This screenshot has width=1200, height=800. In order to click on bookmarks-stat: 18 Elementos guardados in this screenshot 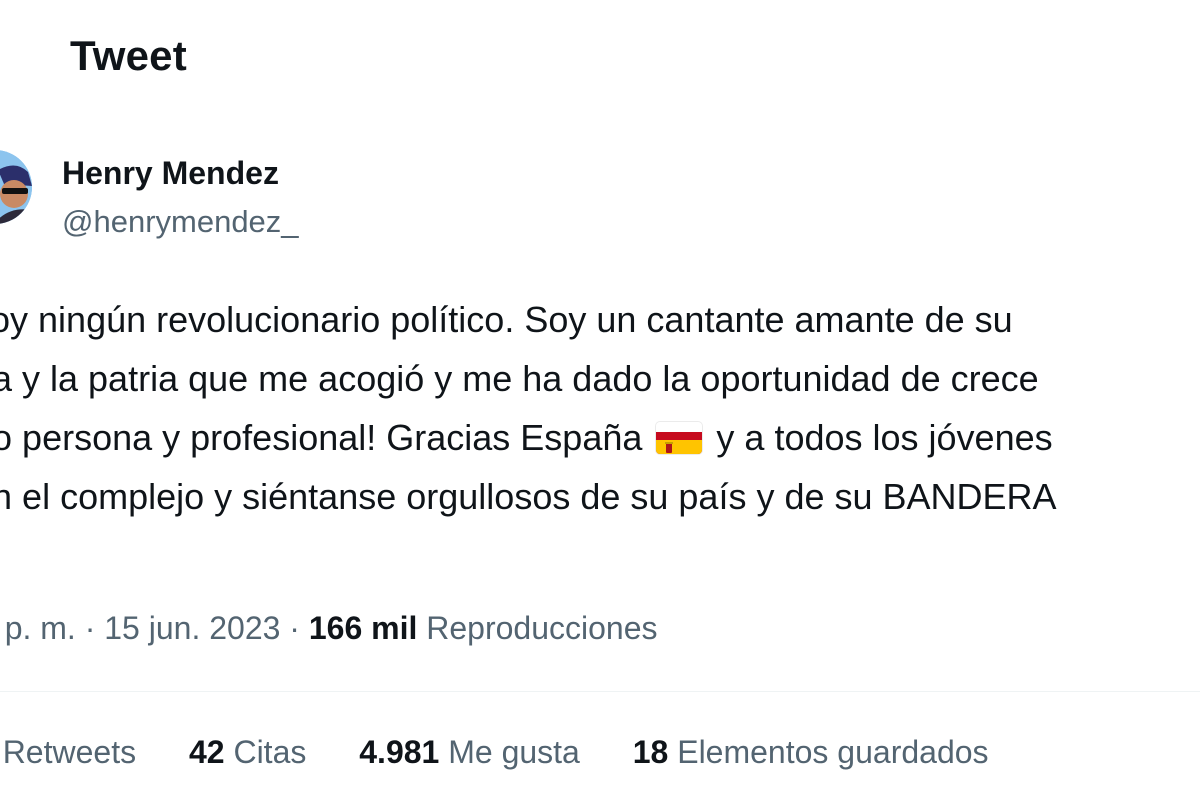, I will do `click(811, 752)`.